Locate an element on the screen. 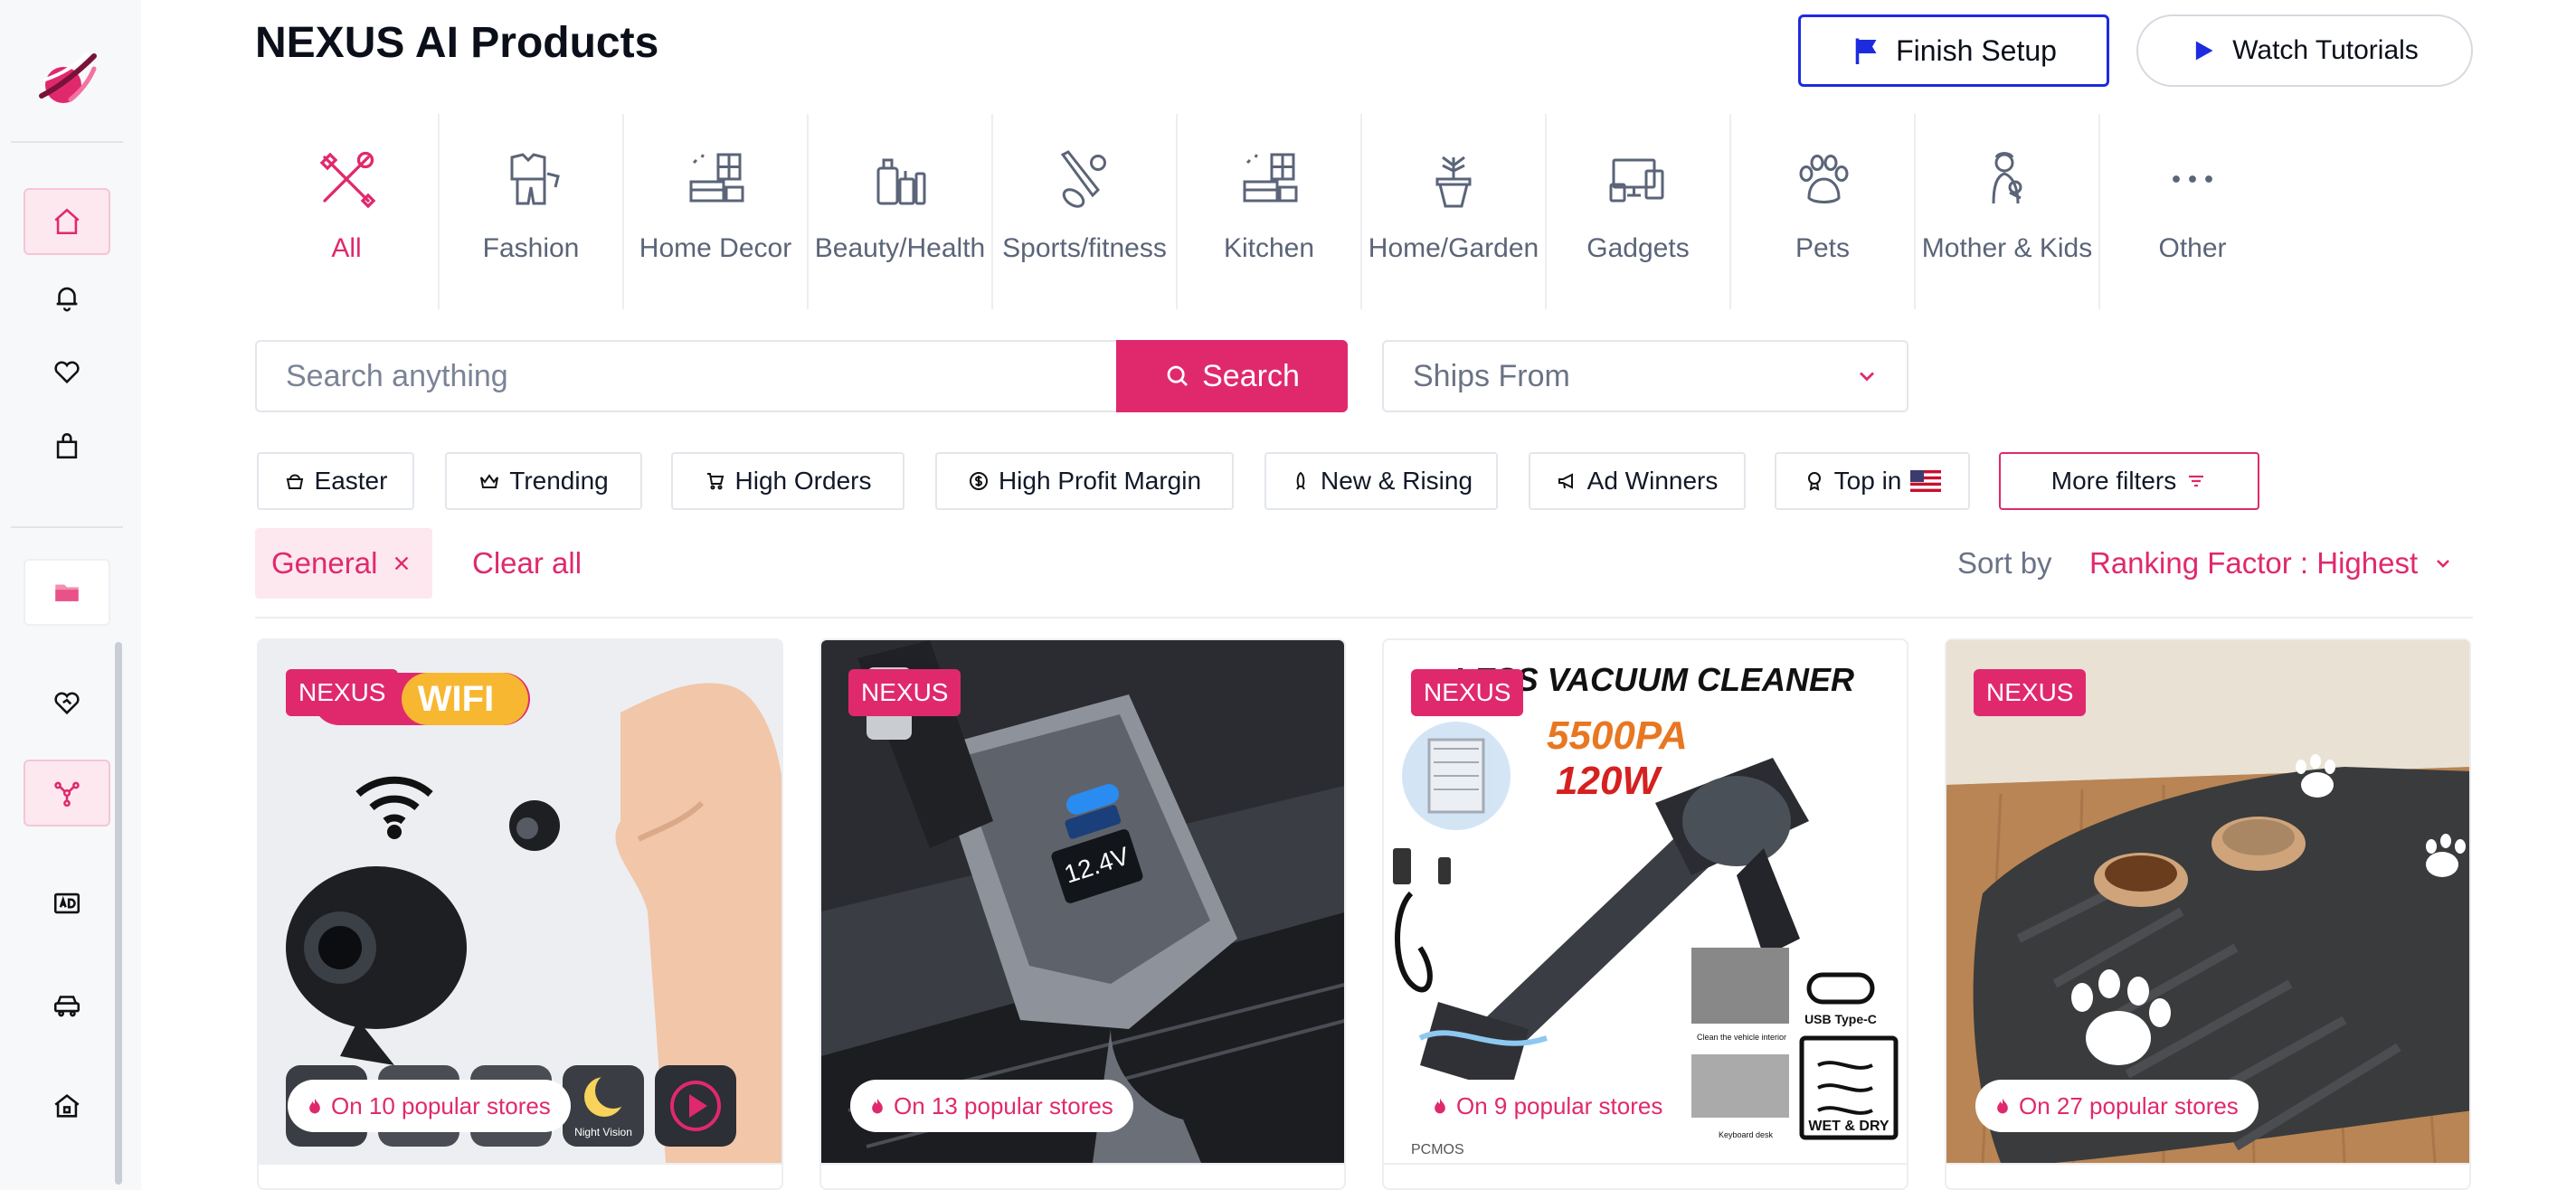 The image size is (2576, 1190). category-tab-mother-kids: Mother & Kids is located at coordinates (2008, 212).